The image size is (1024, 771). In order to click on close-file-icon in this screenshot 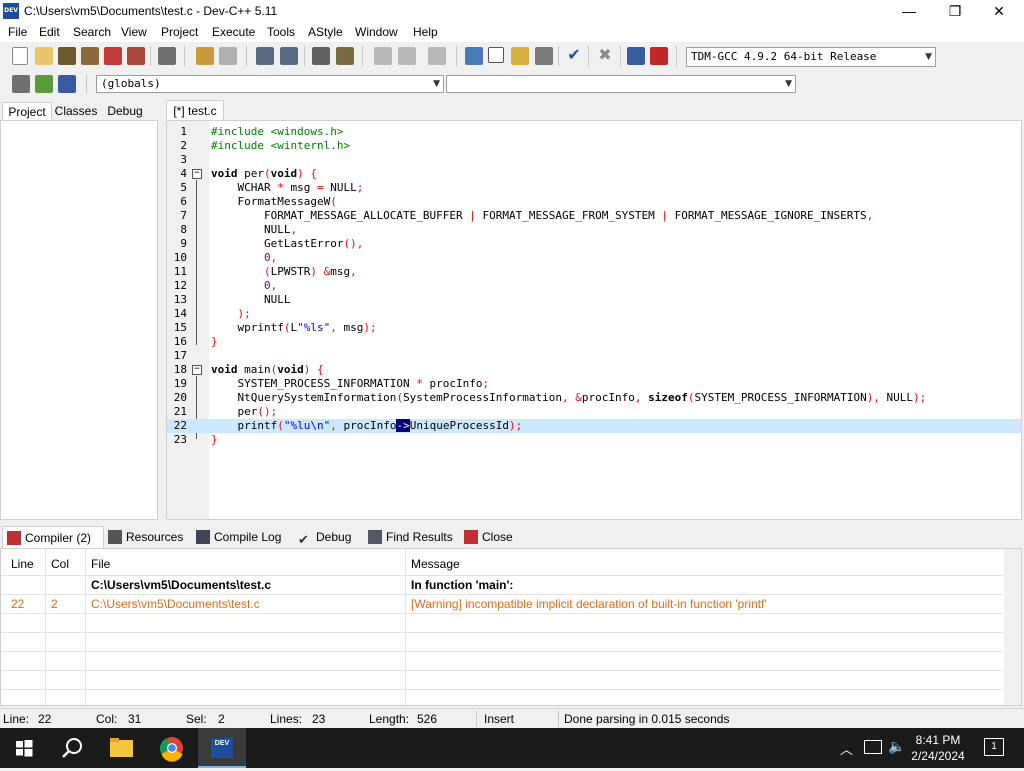, I will do `click(113, 56)`.